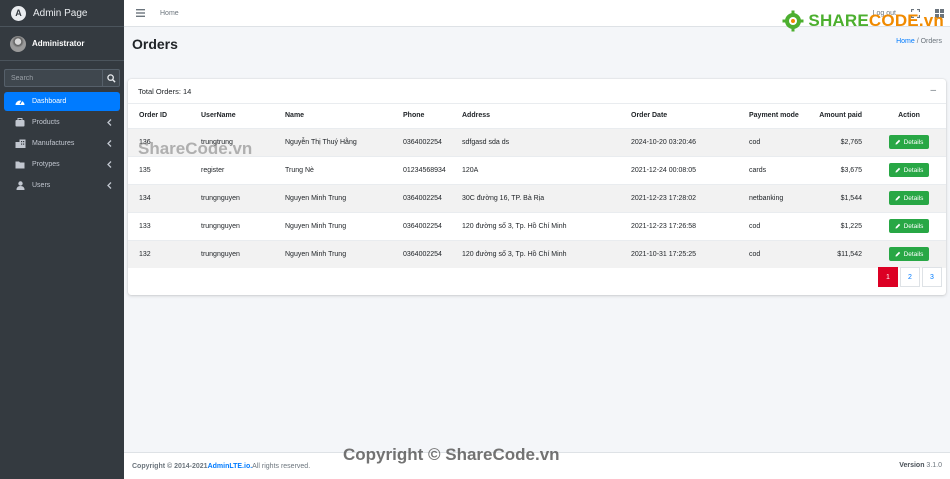  What do you see at coordinates (170, 466) in the screenshot?
I see `footer-copyright: Copyright © 2014-2021` at bounding box center [170, 466].